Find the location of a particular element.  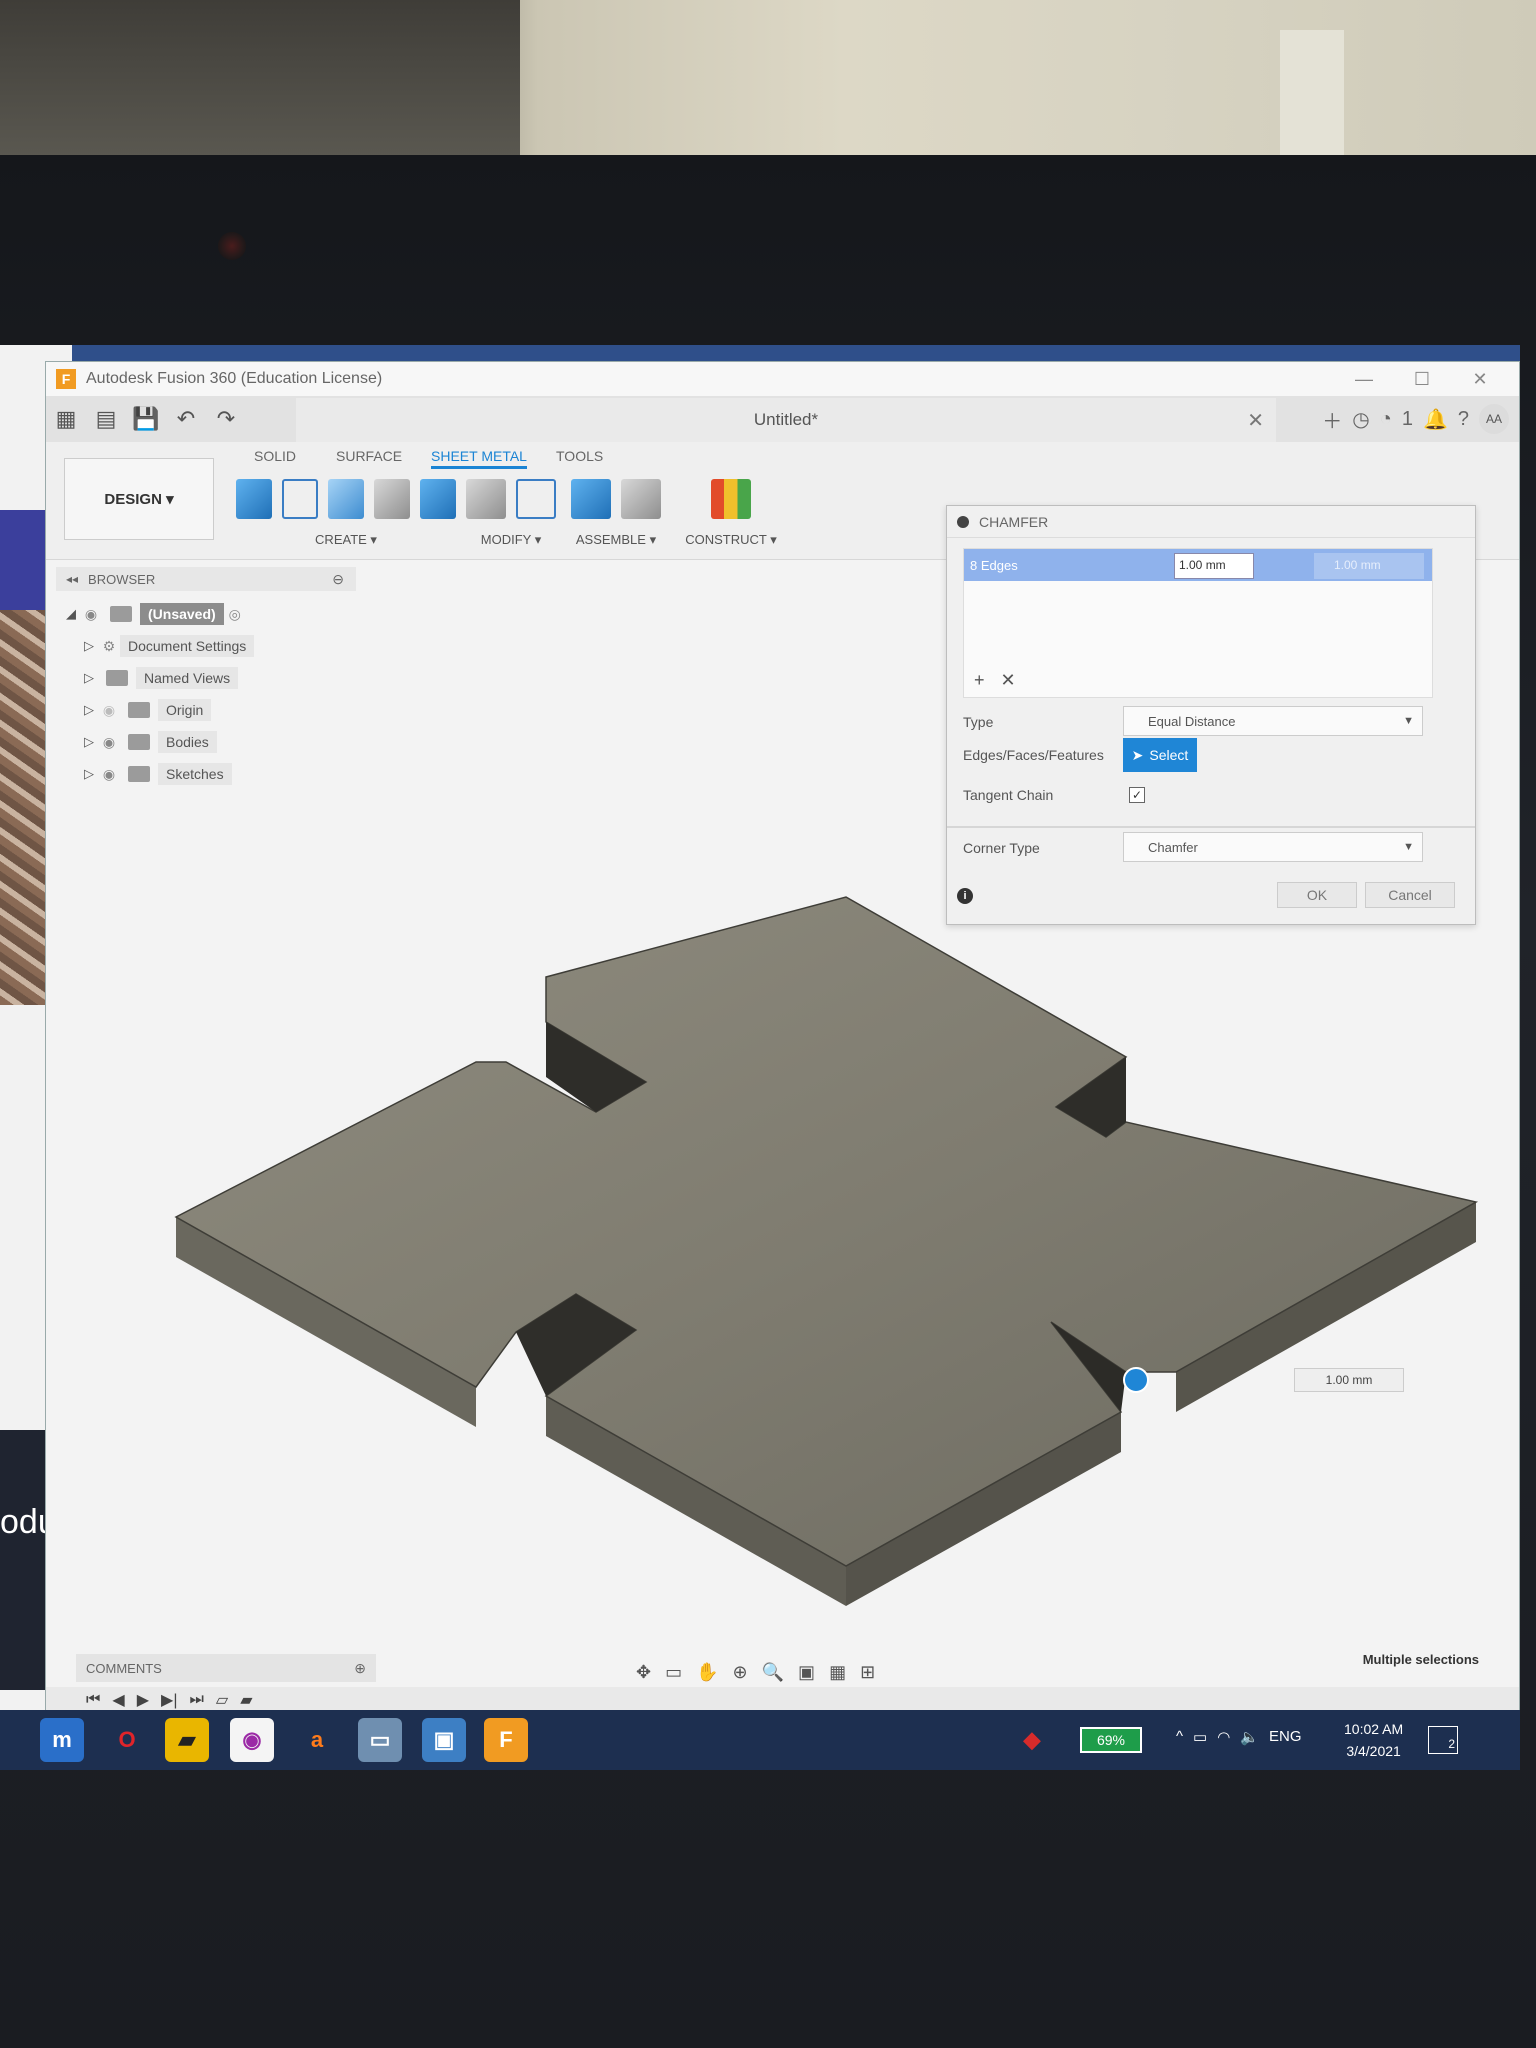

remove-edge-set-icon: ✕ is located at coordinates (1008, 680).